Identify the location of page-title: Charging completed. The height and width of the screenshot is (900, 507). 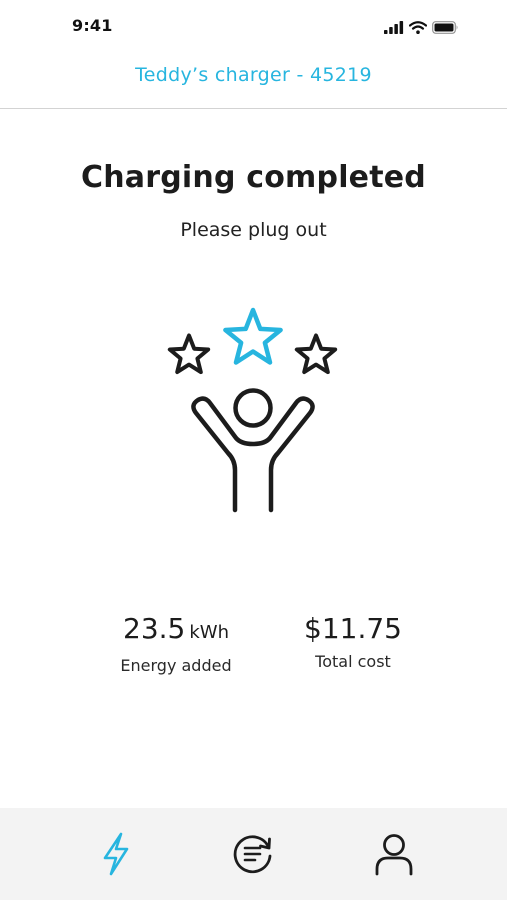
(253, 177).